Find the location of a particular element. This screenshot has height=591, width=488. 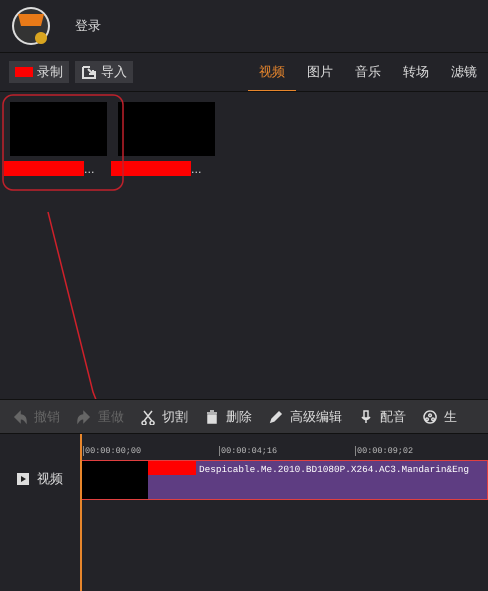

import-icon is located at coordinates (89, 72).